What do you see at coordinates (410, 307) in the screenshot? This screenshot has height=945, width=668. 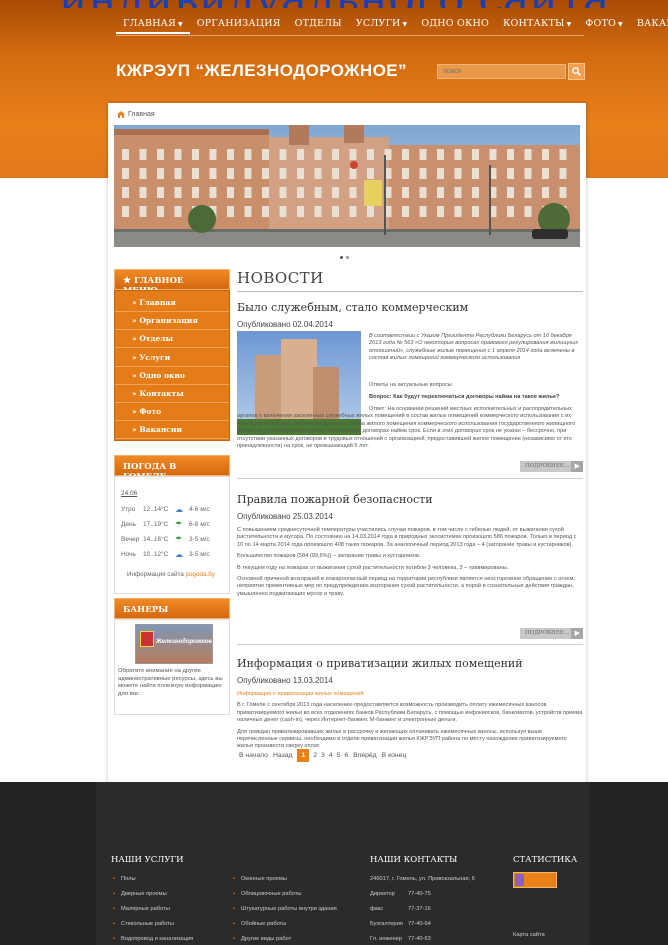 I see `article-title: Было служебным, стало коммерческим` at bounding box center [410, 307].